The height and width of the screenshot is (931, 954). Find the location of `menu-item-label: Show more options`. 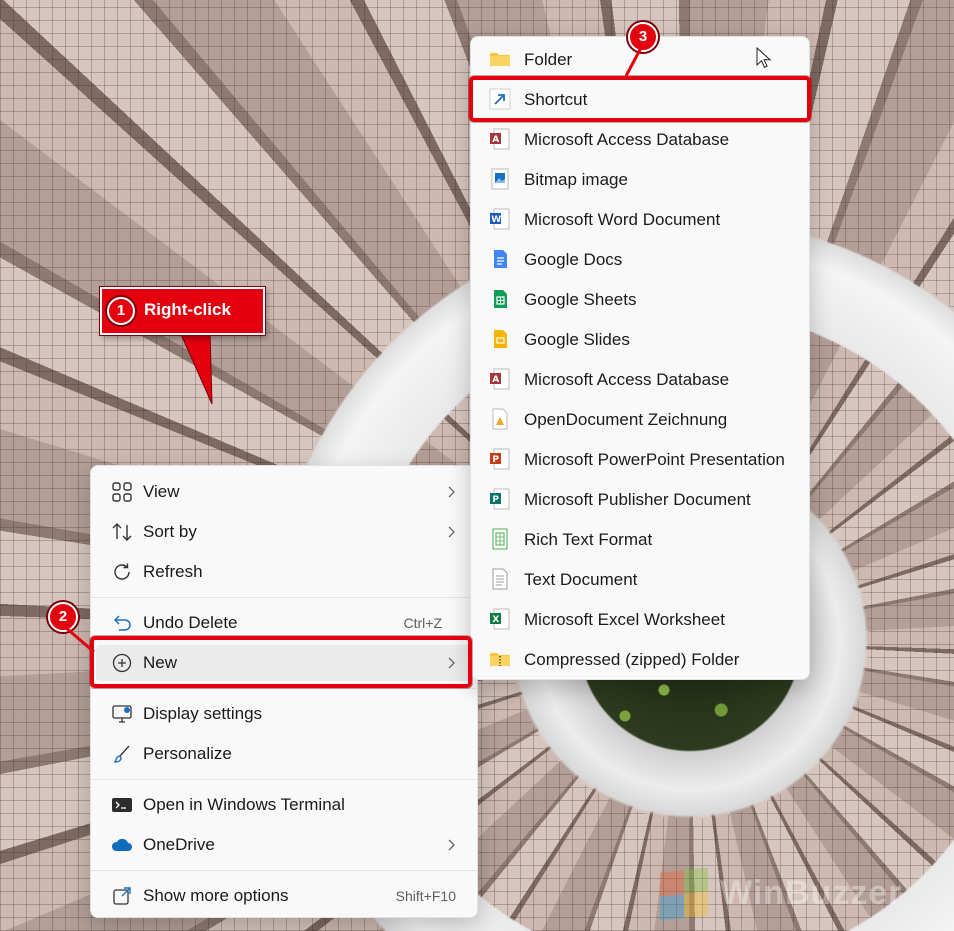

menu-item-label: Show more options is located at coordinates (216, 895).